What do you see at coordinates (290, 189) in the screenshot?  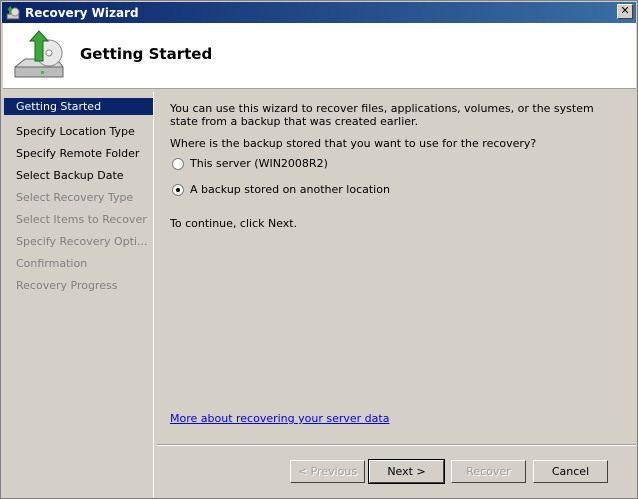 I see `option-label: A backup stored on another location` at bounding box center [290, 189].